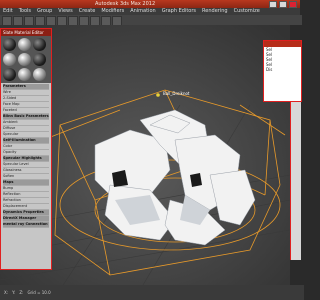 This screenshot has width=320, height=300. Describe the element at coordinates (65, 11) in the screenshot. I see `menu-views: Views` at that location.